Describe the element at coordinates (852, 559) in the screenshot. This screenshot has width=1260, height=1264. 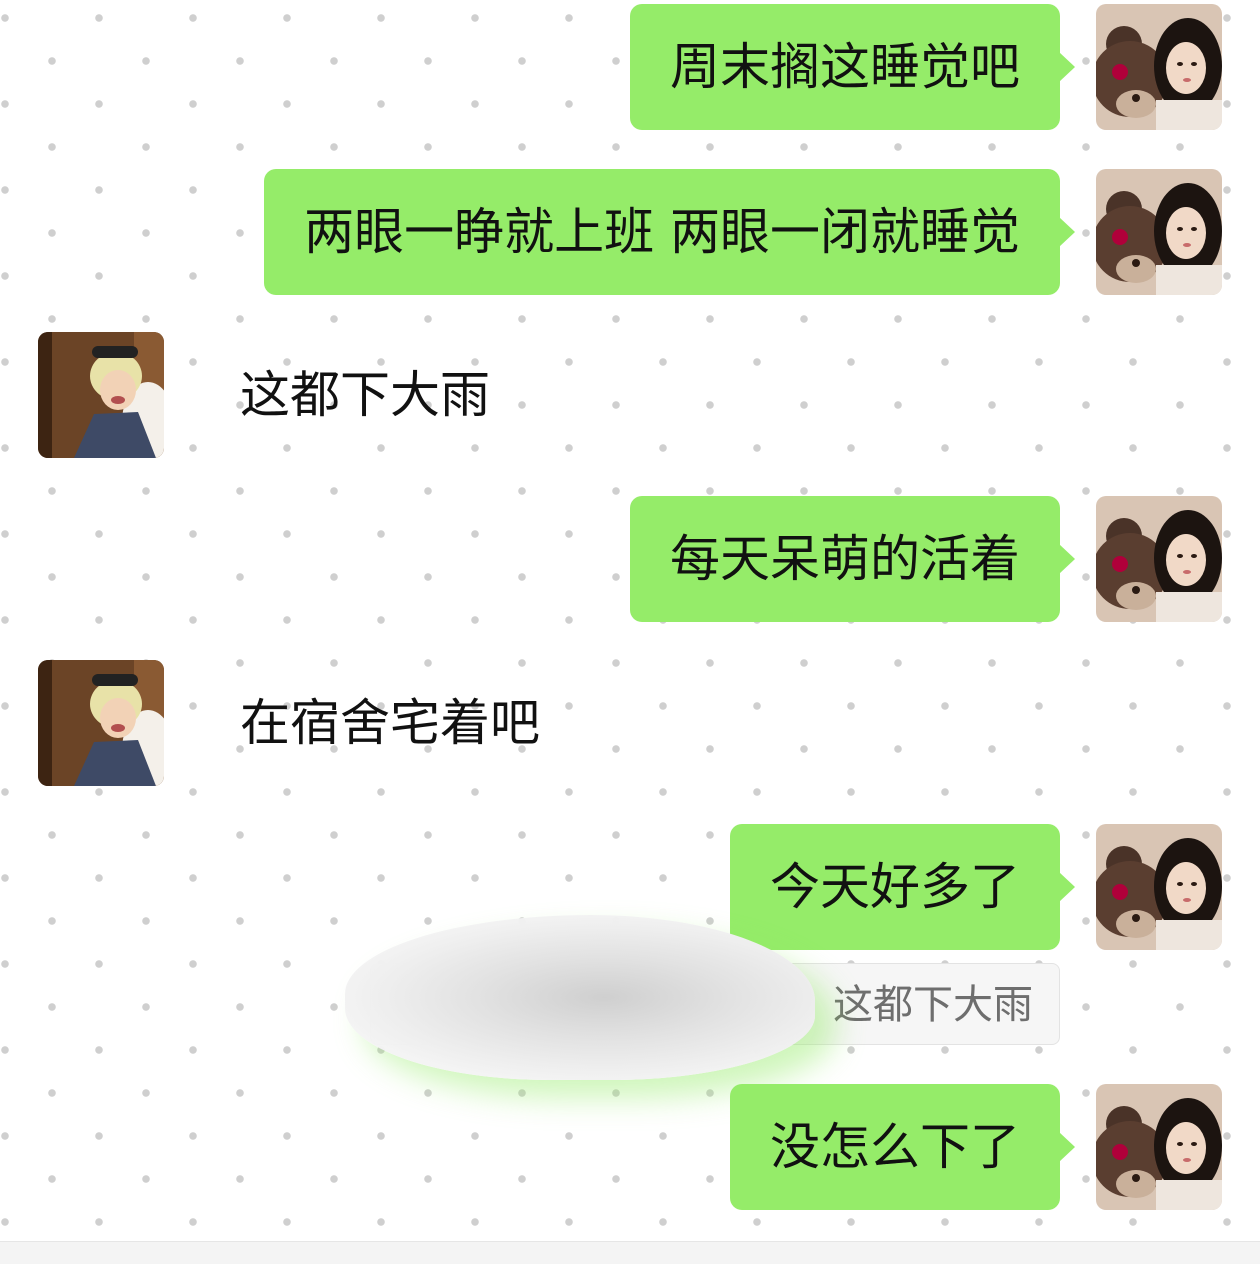
I see `sent-message-bubble: 每天呆萌的活着` at that location.